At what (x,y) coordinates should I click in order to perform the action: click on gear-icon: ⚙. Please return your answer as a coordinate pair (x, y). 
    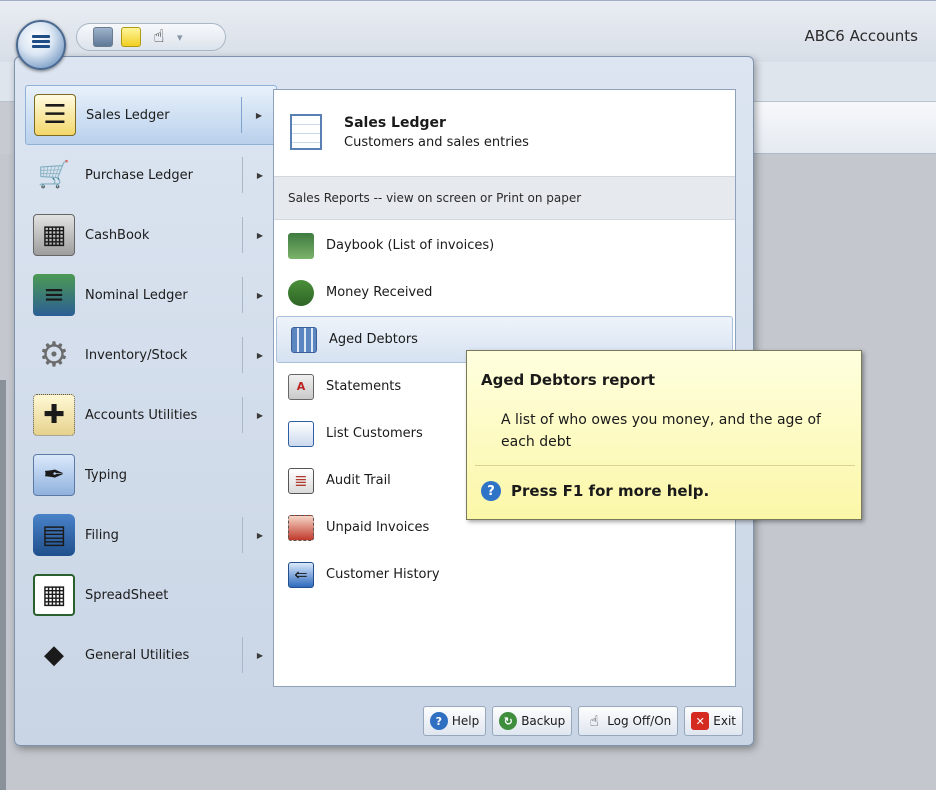
    Looking at the image, I should click on (54, 355).